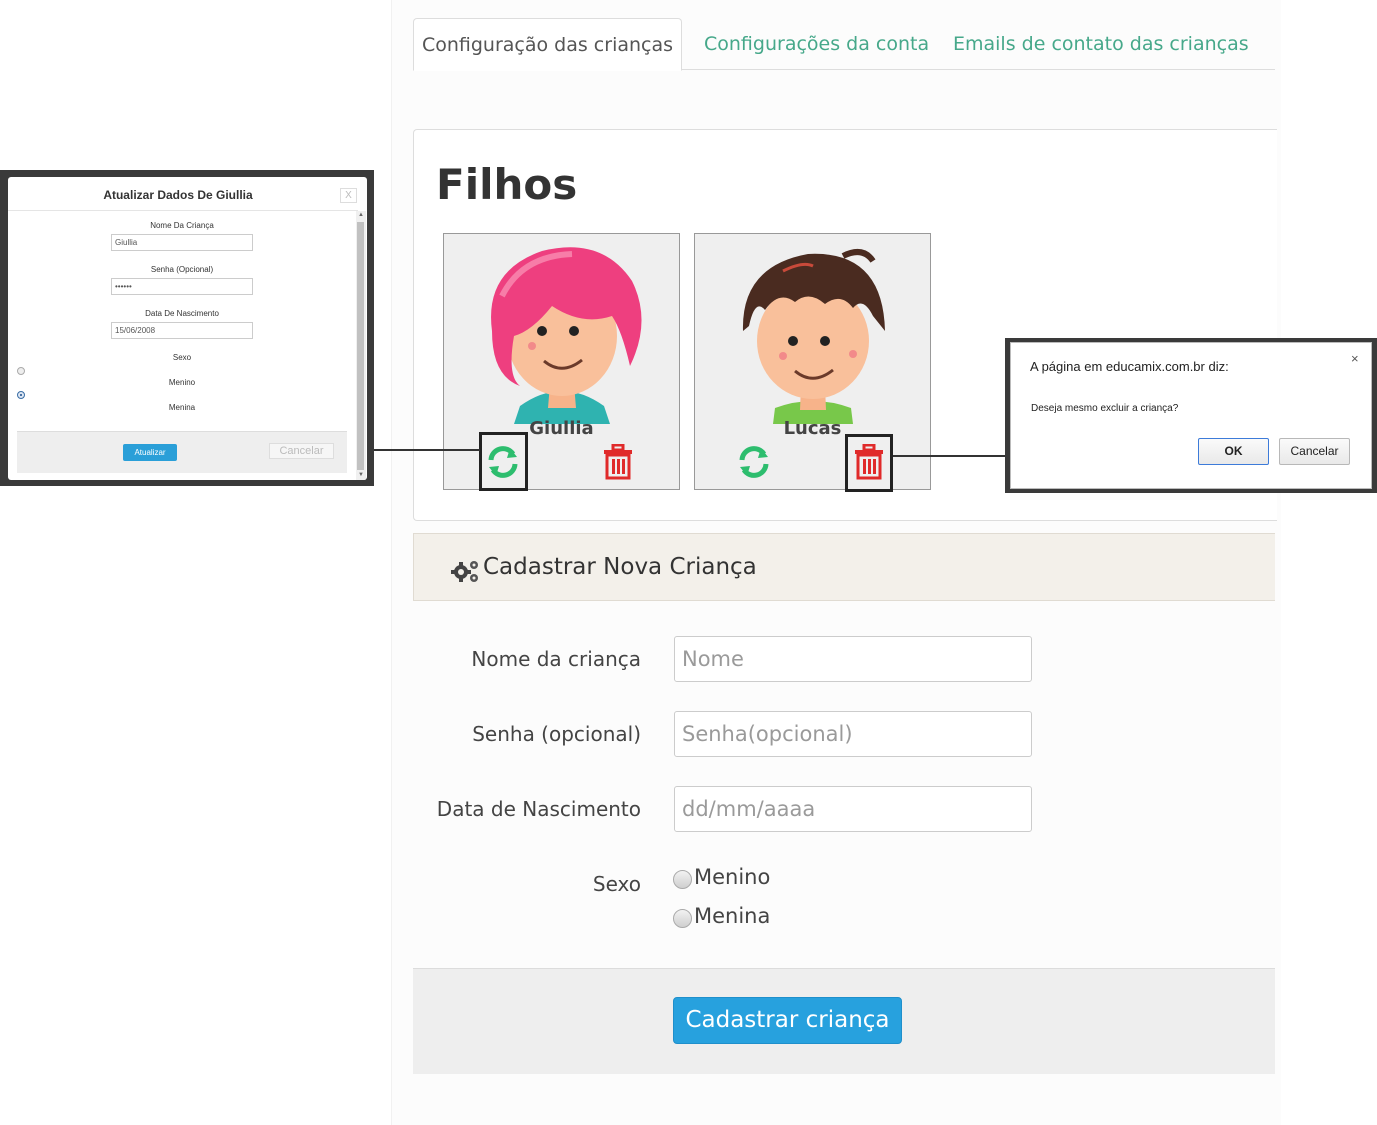  Describe the element at coordinates (1233, 451) in the screenshot. I see `ok-button: OK` at that location.